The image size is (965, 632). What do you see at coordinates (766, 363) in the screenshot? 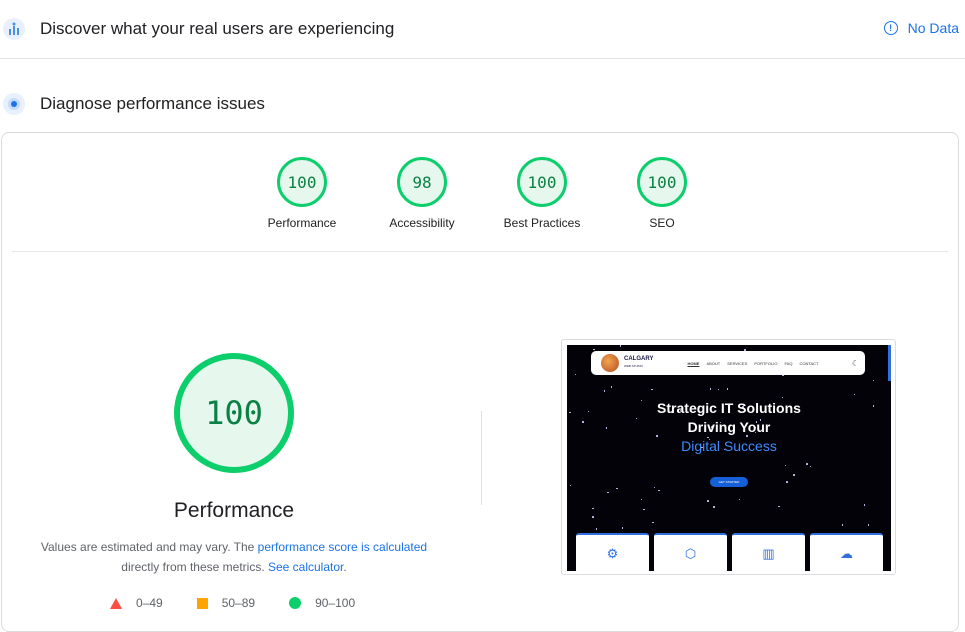
I see `preview-nav-link: PORTFOLIO` at bounding box center [766, 363].